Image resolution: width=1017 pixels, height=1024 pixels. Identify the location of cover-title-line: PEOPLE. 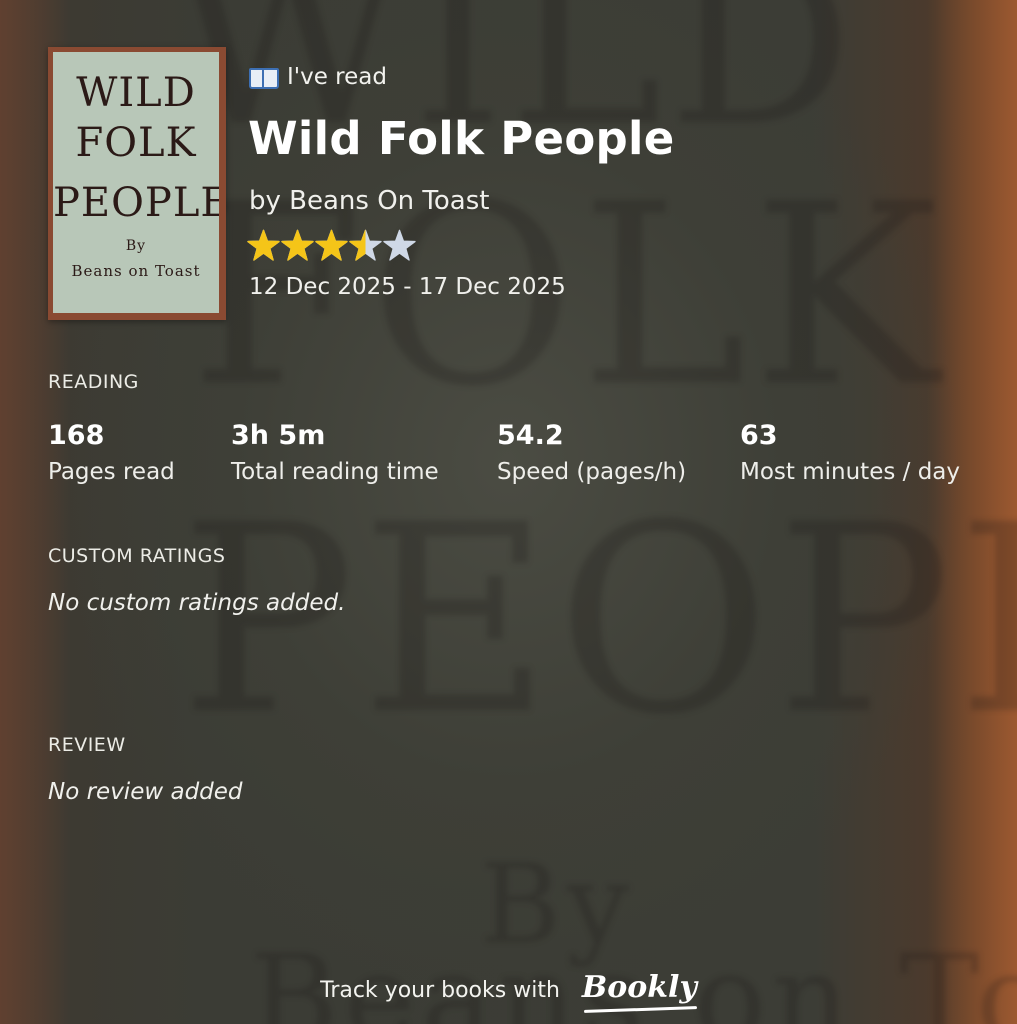
(136, 203).